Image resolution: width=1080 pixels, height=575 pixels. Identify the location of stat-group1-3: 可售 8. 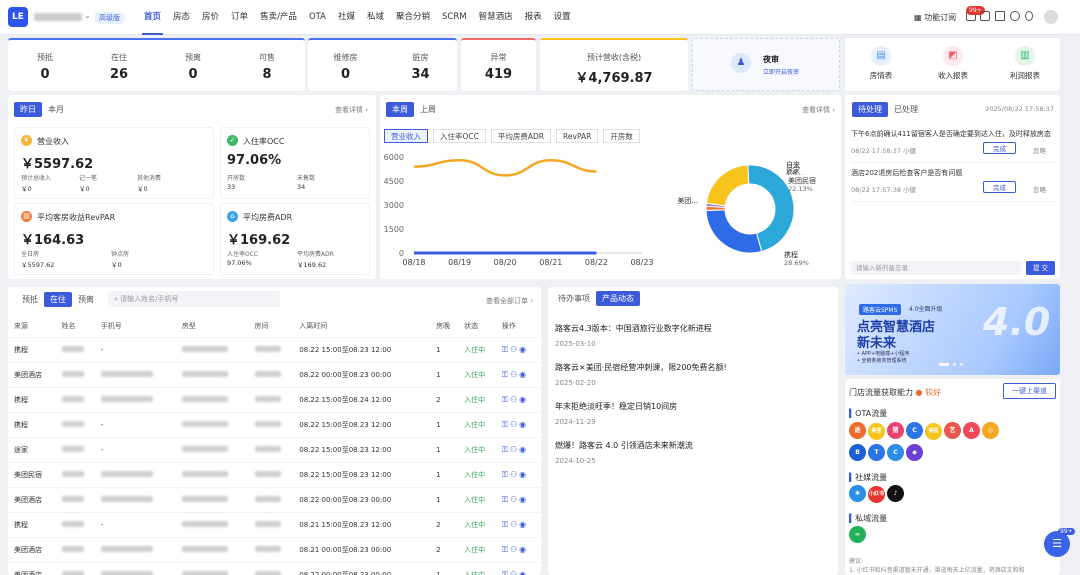
(267, 67).